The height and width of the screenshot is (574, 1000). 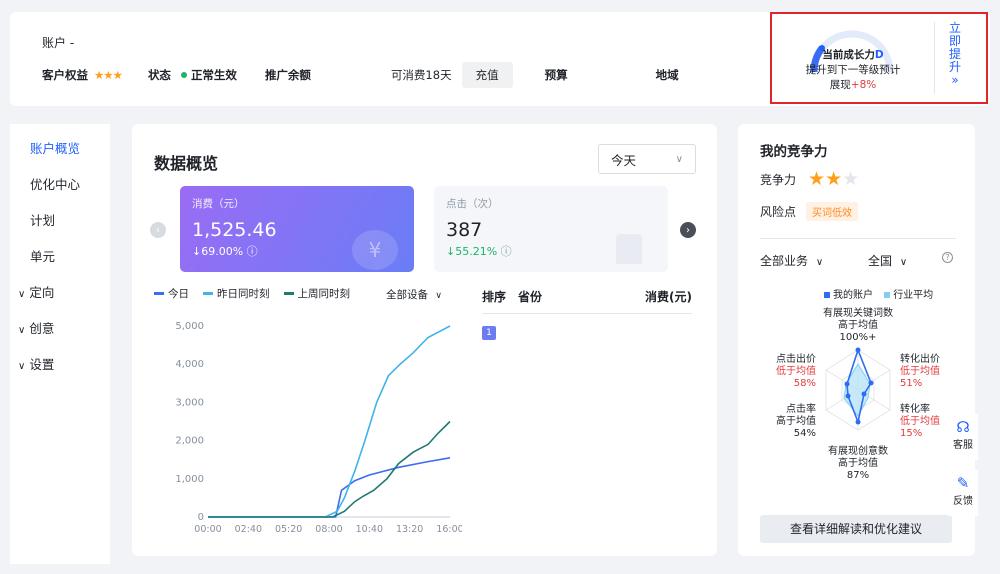 I want to click on x-tick-label: 02:40, so click(x=248, y=529).